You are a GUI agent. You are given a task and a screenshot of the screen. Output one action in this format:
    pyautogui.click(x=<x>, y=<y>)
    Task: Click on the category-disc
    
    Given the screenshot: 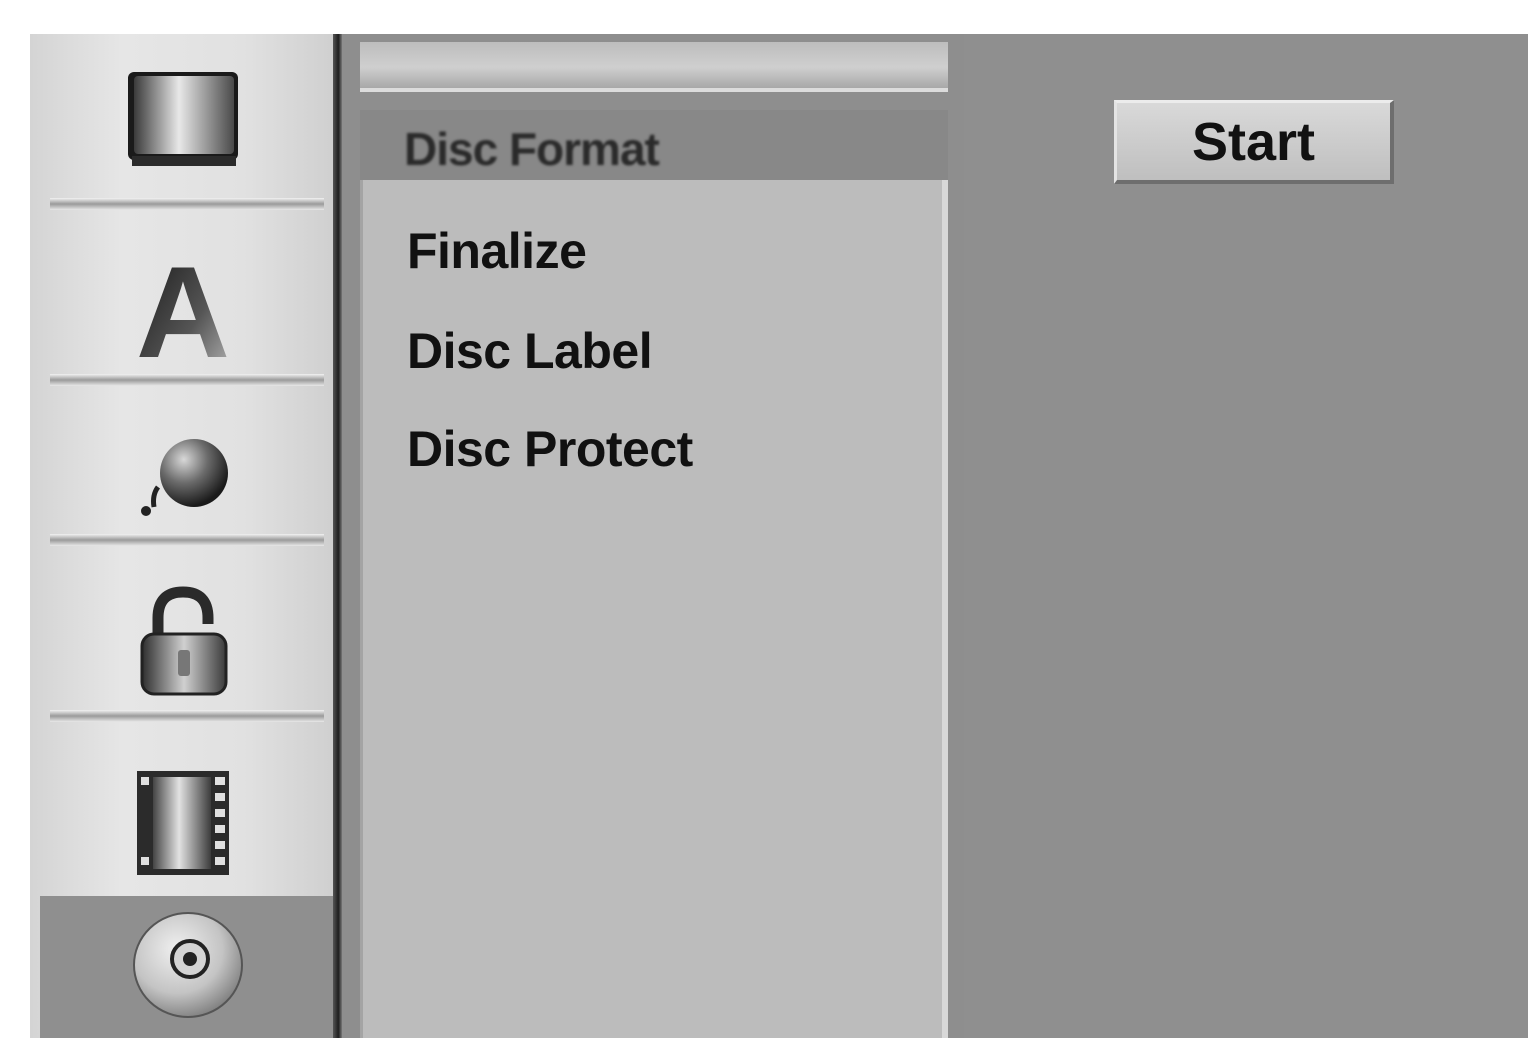 What is the action you would take?
    pyautogui.click(x=188, y=967)
    